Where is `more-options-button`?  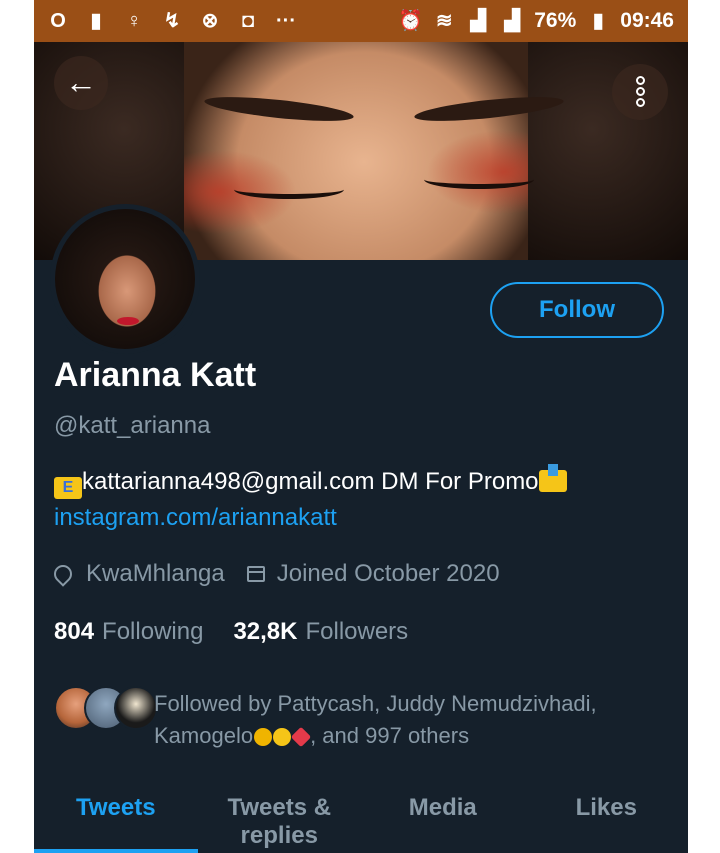 more-options-button is located at coordinates (640, 92).